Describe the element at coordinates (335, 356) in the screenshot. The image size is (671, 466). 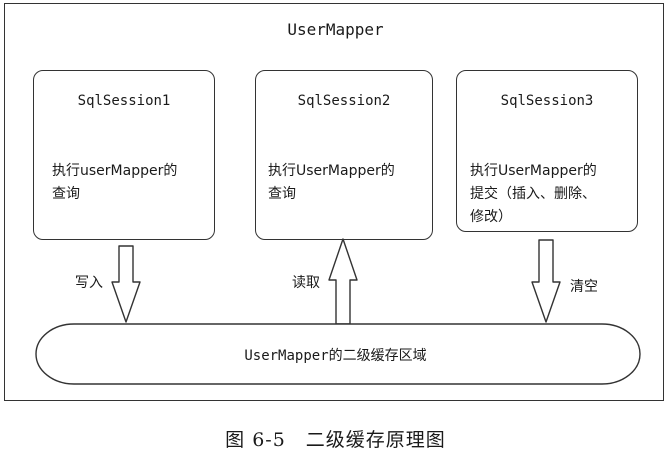
I see `cache-label: UserMapper的二级缓存区域` at that location.